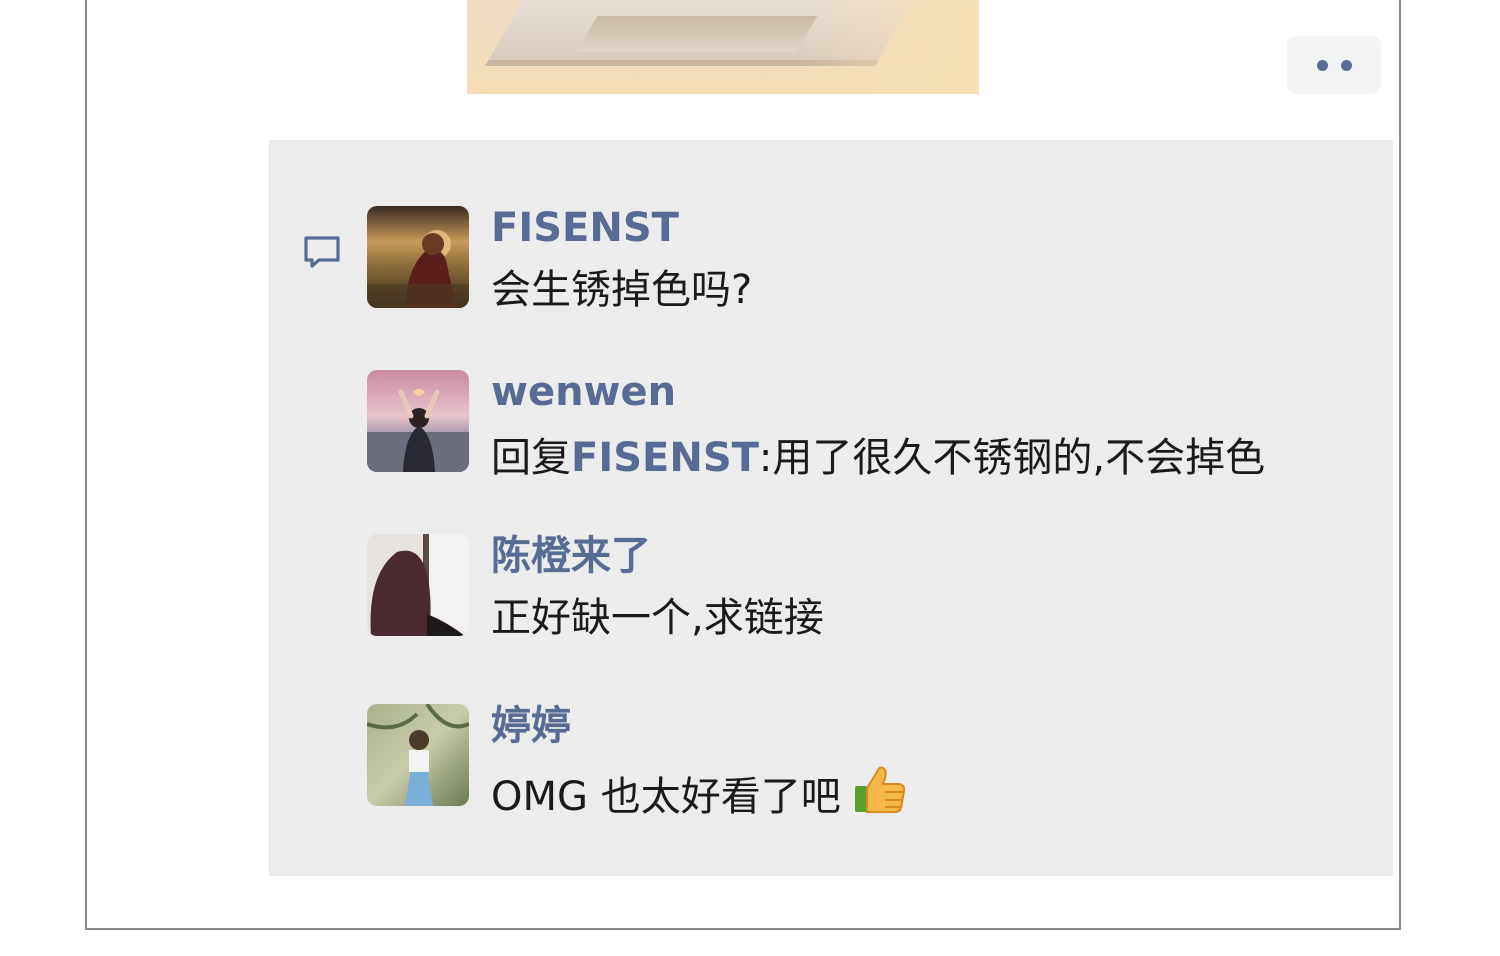  What do you see at coordinates (657, 618) in the screenshot?
I see `comment-text: 正好缺一个,求链接` at bounding box center [657, 618].